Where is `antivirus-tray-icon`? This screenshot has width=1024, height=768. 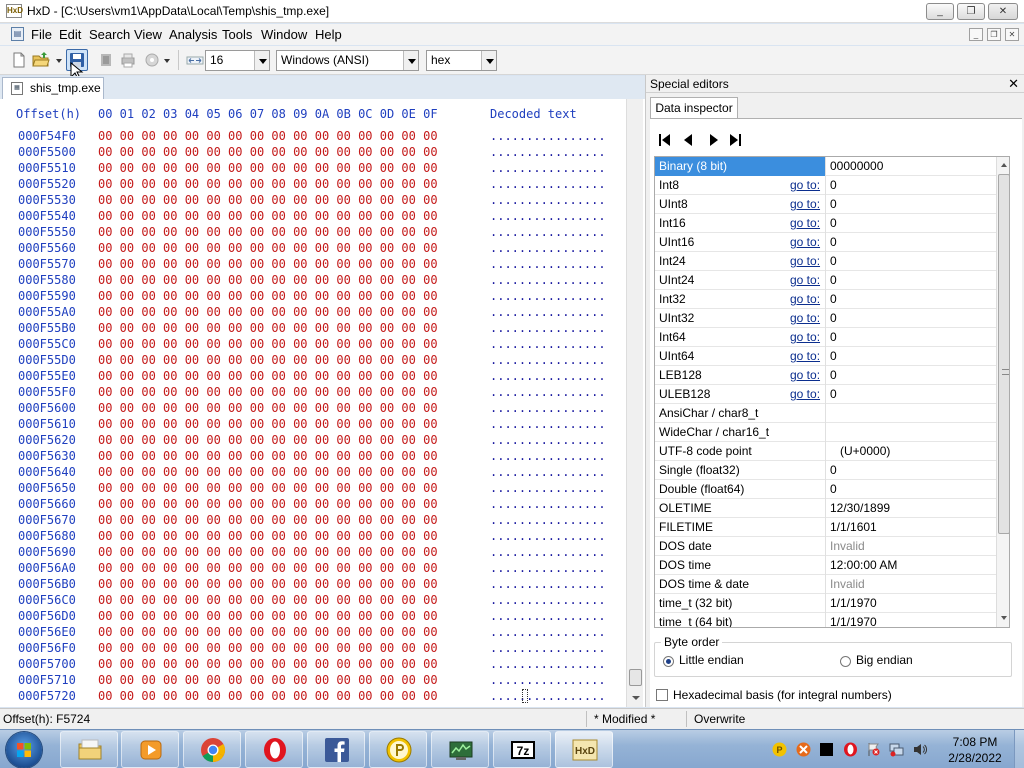 antivirus-tray-icon is located at coordinates (803, 749).